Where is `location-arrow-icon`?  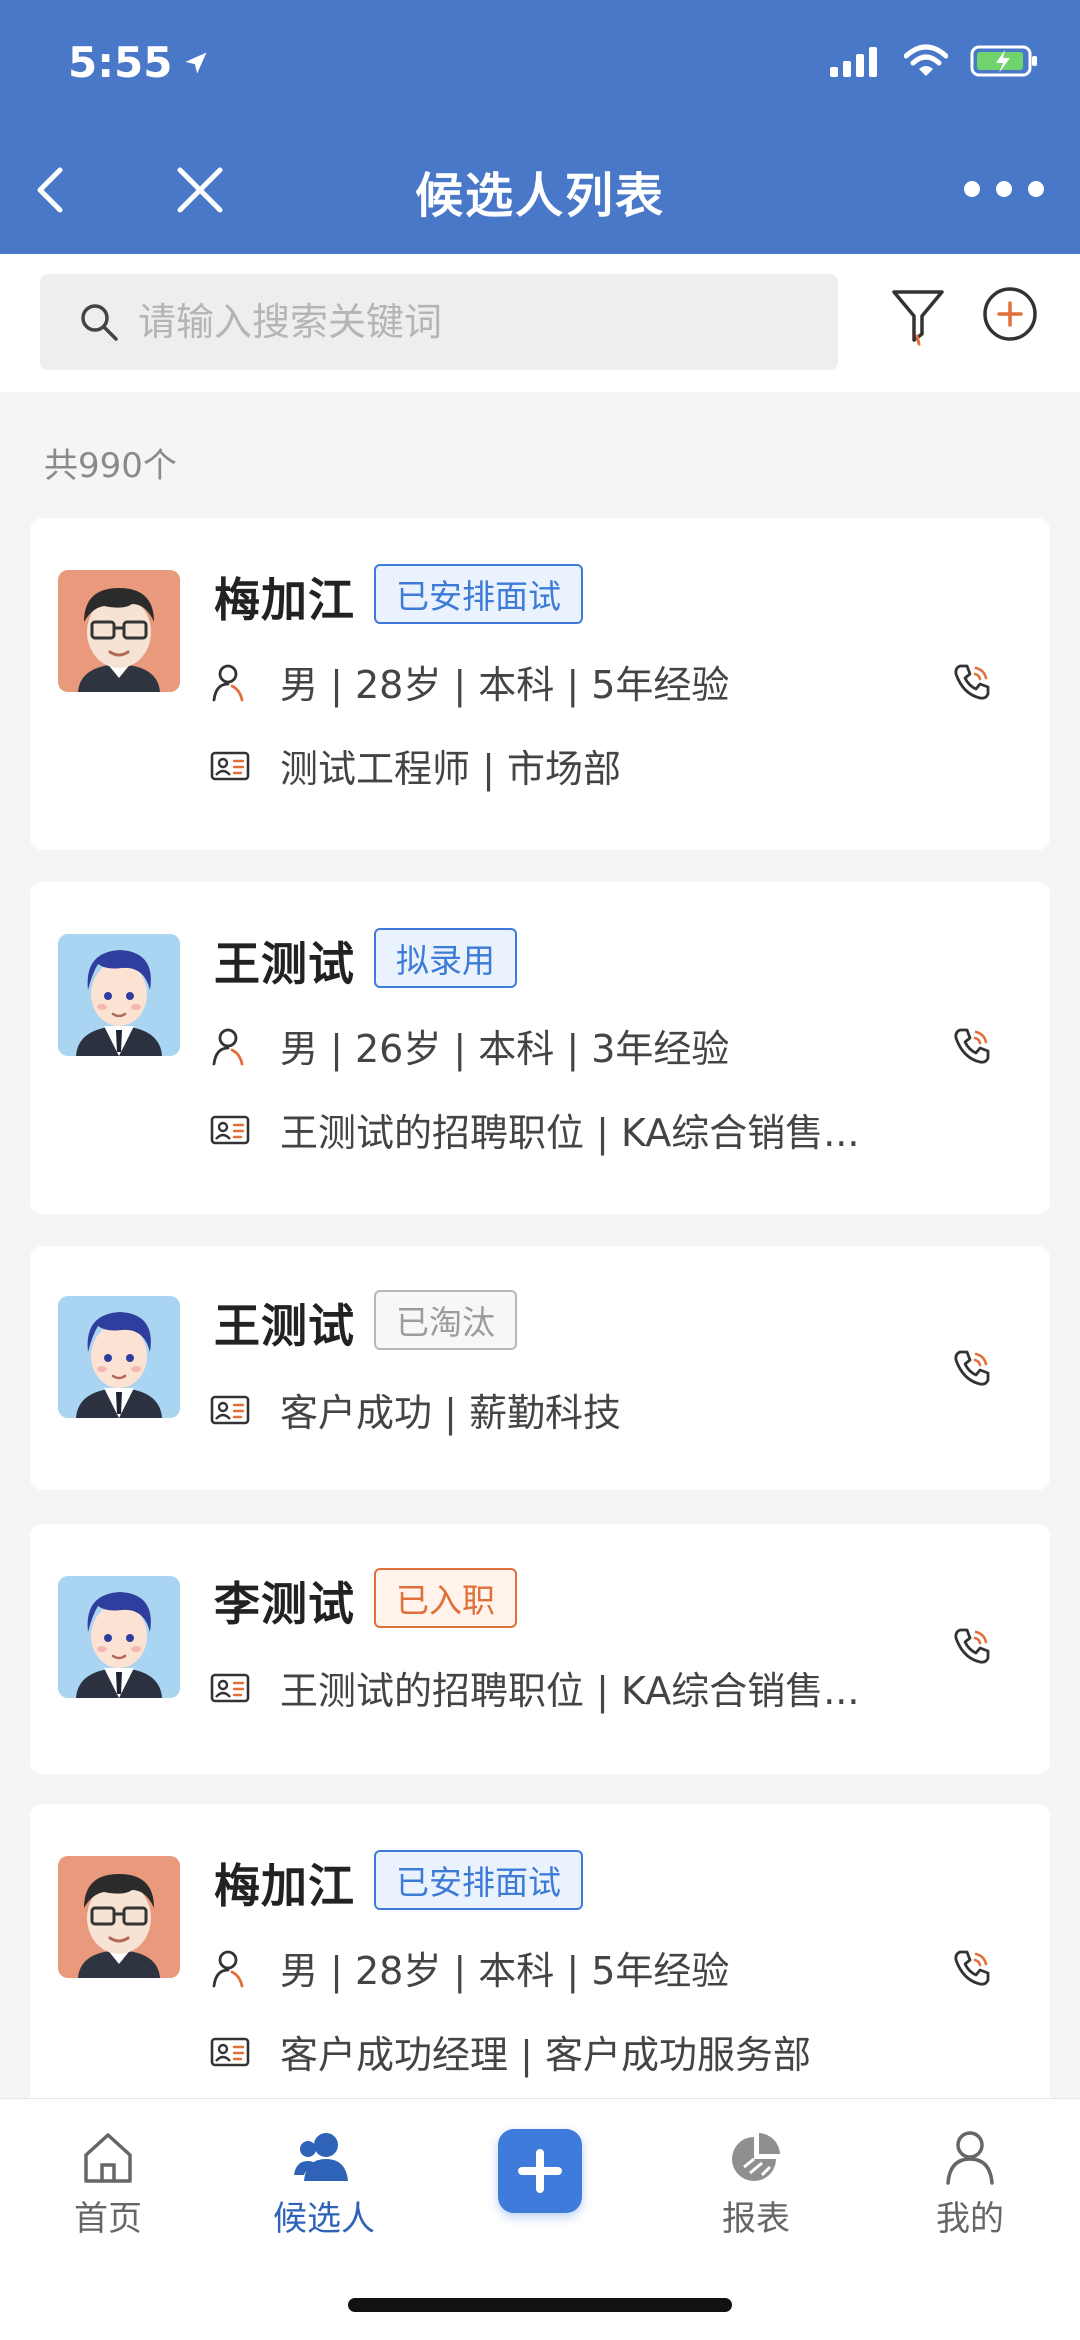 location-arrow-icon is located at coordinates (196, 62).